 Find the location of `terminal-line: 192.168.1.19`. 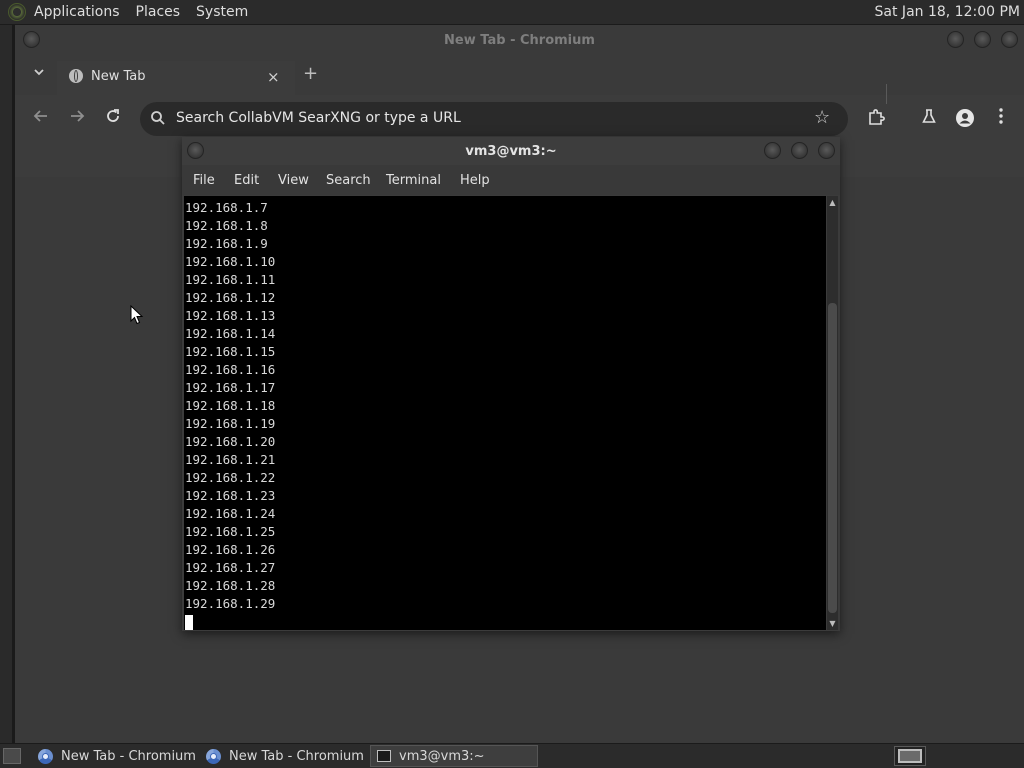

terminal-line: 192.168.1.19 is located at coordinates (230, 423).